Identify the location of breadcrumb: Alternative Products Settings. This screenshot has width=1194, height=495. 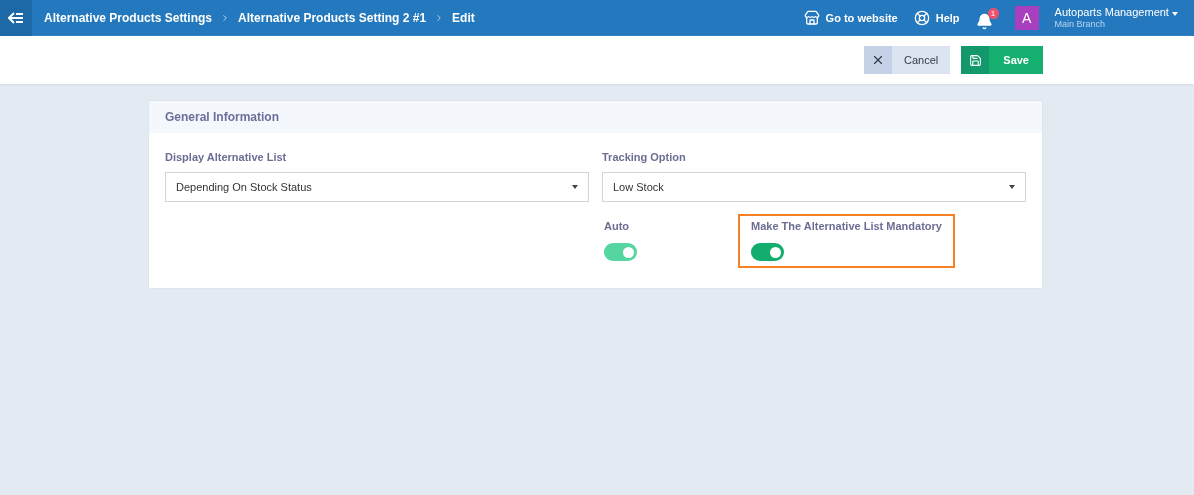
(128, 18).